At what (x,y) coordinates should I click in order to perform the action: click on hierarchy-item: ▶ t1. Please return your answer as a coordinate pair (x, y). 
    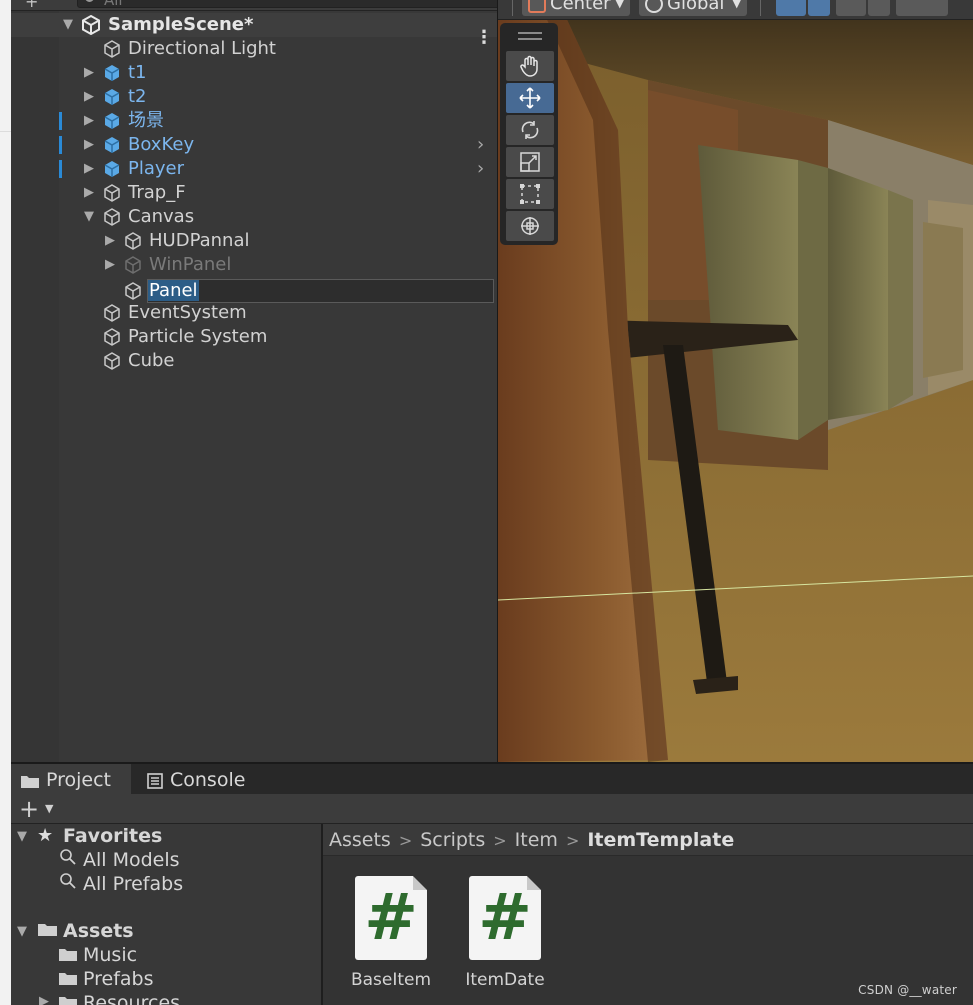
    Looking at the image, I should click on (254, 73).